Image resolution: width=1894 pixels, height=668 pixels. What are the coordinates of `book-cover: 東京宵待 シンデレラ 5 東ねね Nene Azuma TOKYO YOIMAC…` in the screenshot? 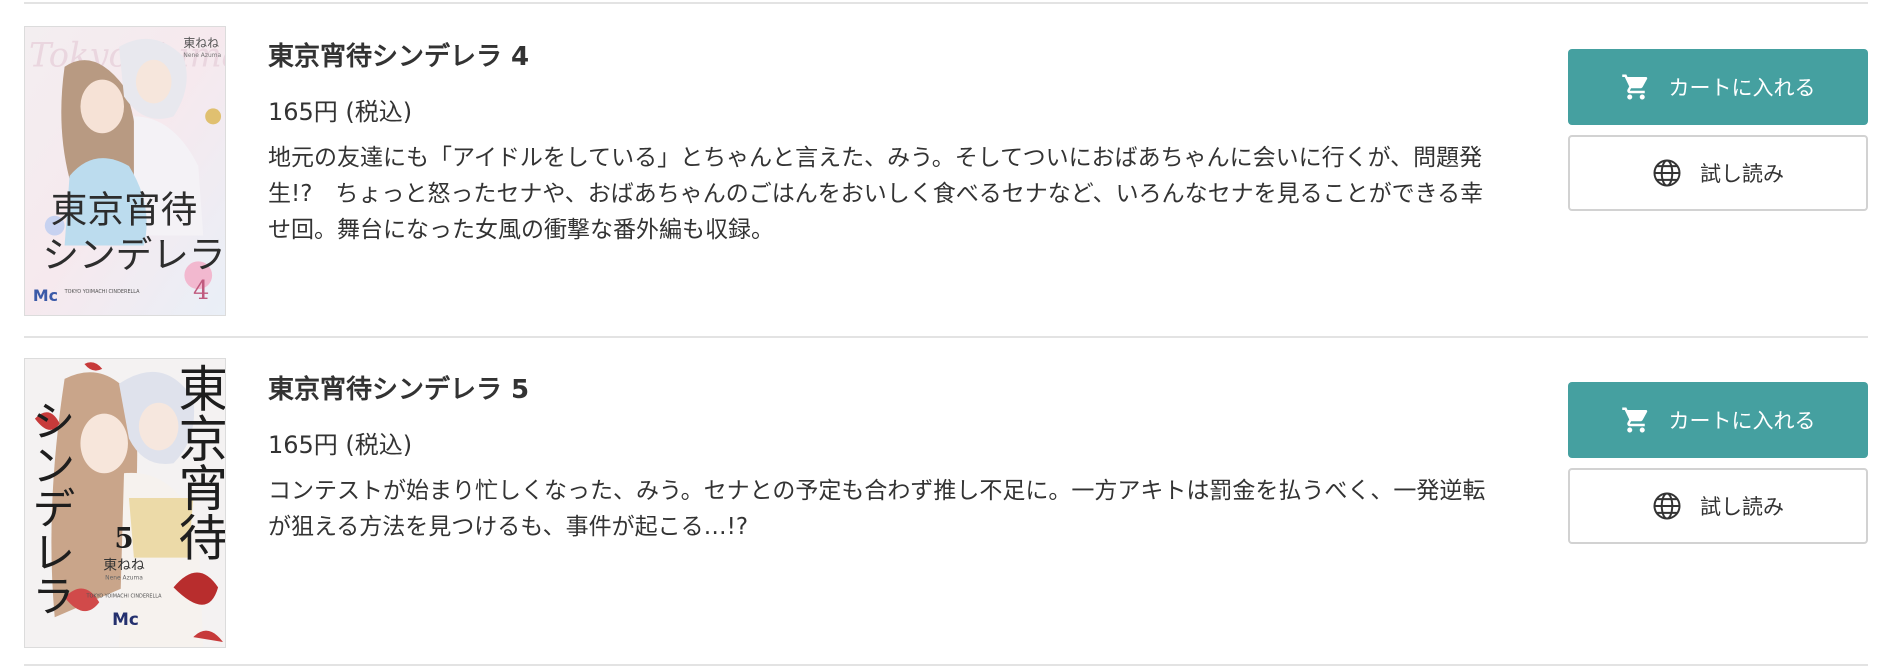 It's located at (125, 503).